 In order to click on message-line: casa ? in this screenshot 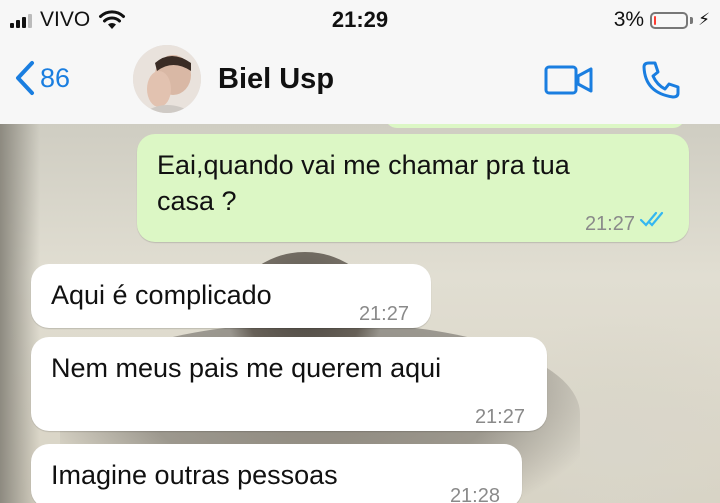, I will do `click(197, 201)`.